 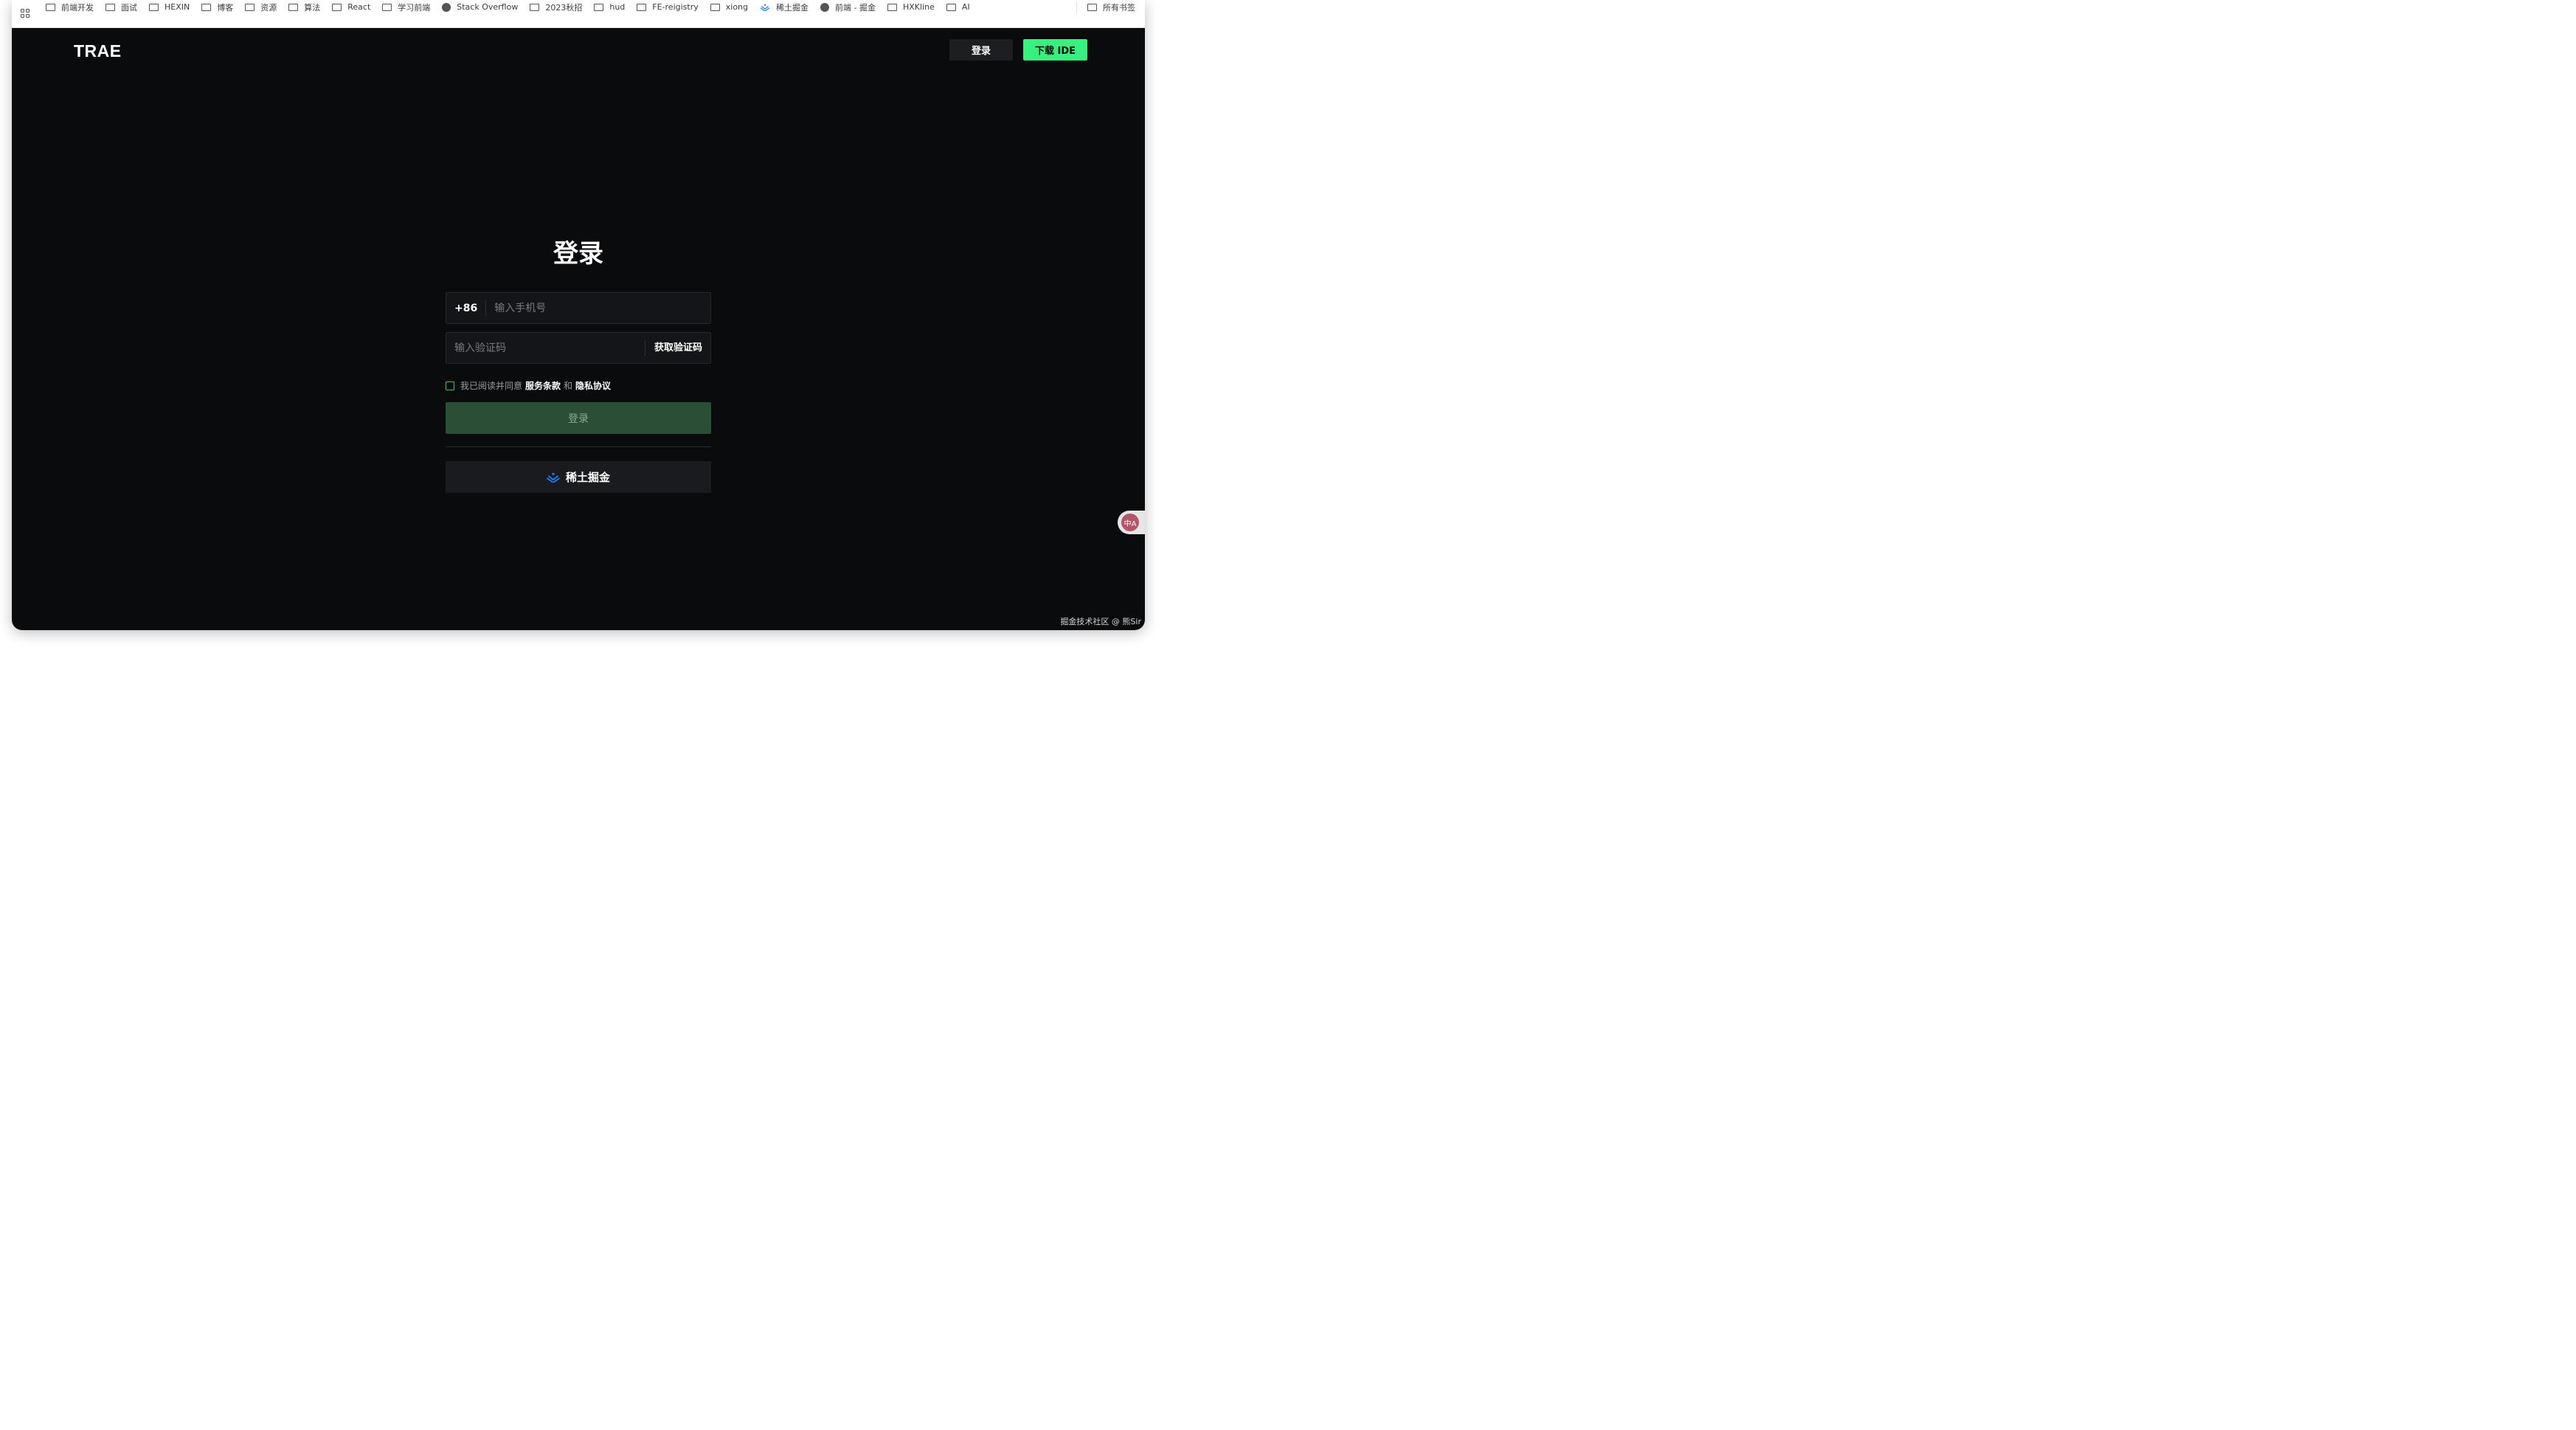 I want to click on bookmark-label: 学习前端, so click(x=415, y=8).